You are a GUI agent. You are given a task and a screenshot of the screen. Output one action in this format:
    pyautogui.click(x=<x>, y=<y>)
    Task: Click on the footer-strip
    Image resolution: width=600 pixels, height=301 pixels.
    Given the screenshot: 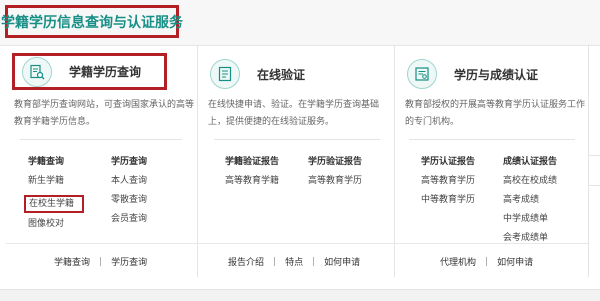 What is the action you would take?
    pyautogui.click(x=300, y=295)
    